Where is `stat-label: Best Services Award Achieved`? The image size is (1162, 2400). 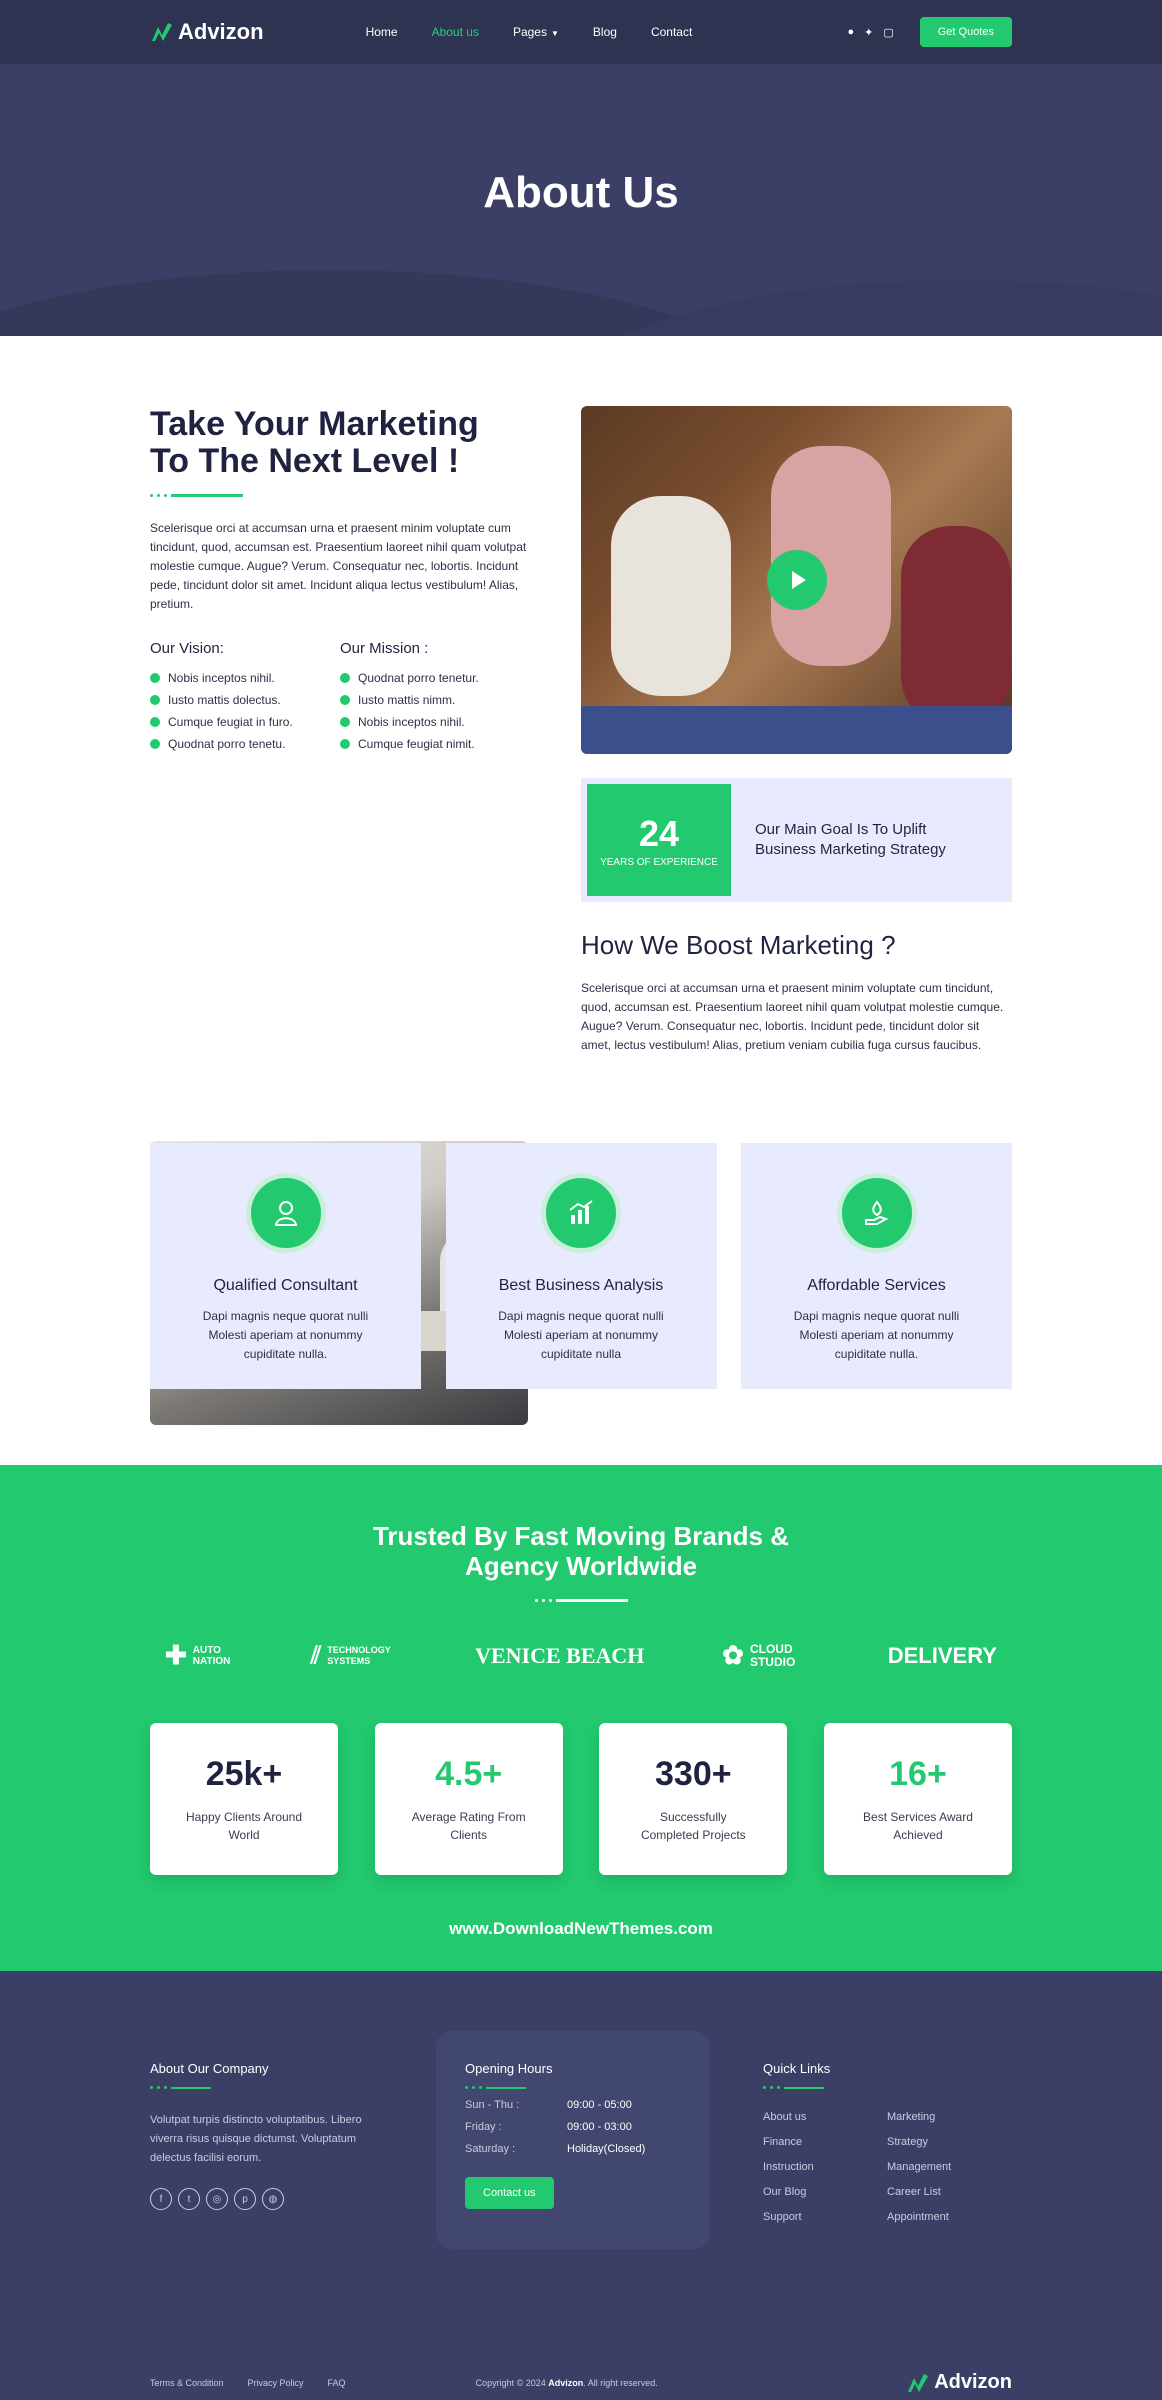 stat-label: Best Services Award Achieved is located at coordinates (918, 1826).